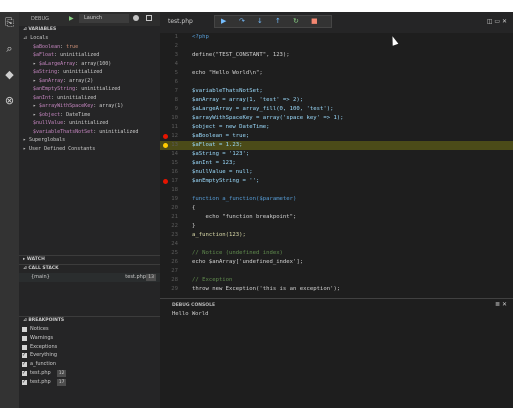 The height and width of the screenshot is (408, 513). Describe the element at coordinates (336, 199) in the screenshot. I see `code-line: 19 function a_function($parameter)` at that location.